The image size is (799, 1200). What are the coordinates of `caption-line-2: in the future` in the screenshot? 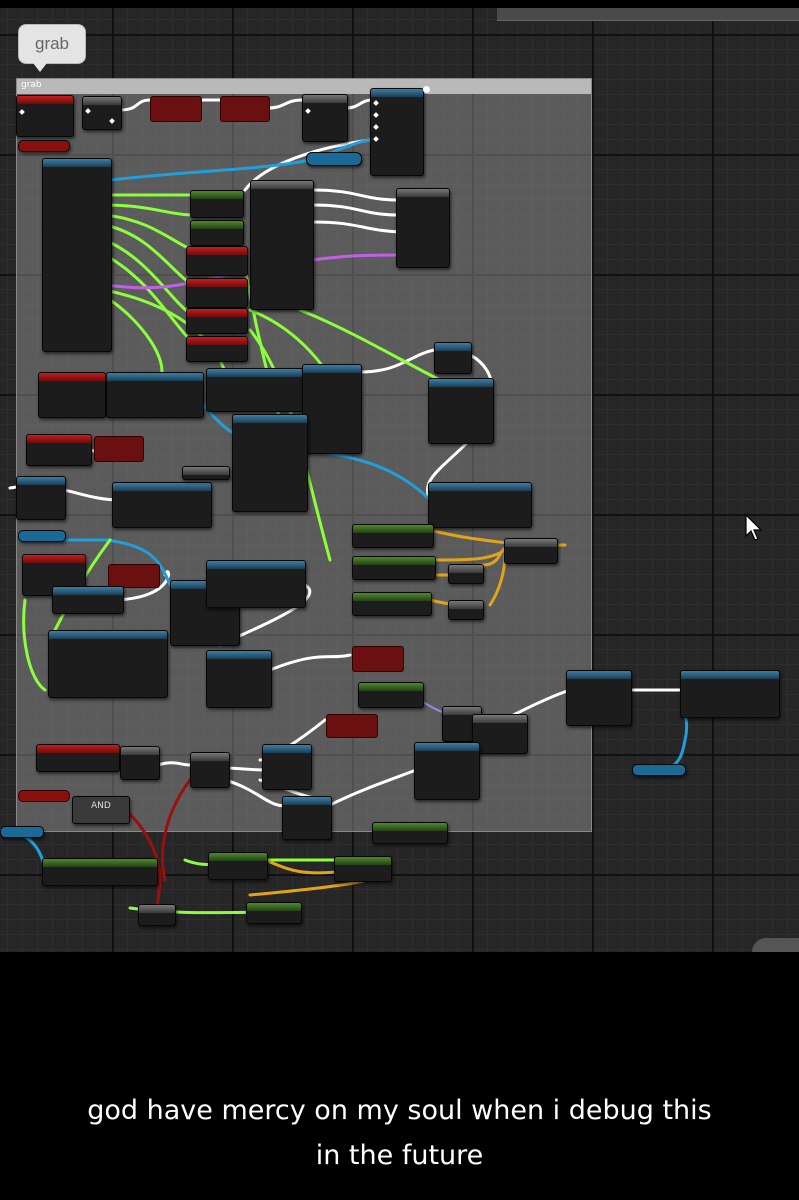 It's located at (399, 1155).